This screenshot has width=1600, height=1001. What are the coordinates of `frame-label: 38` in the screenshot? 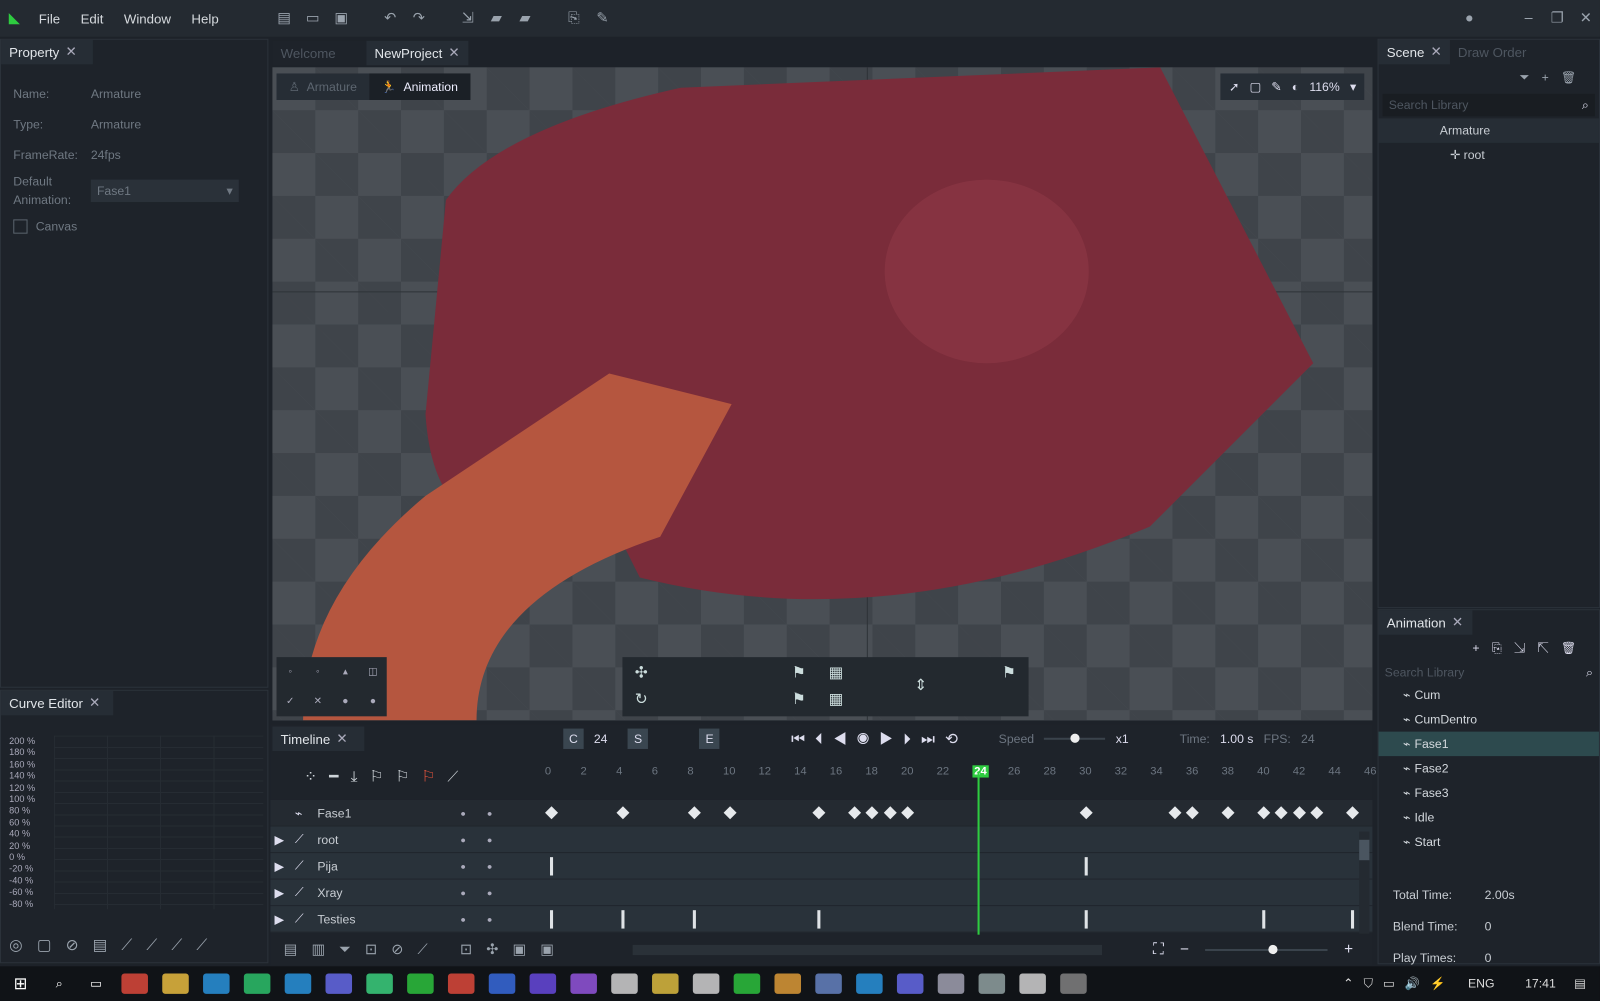 It's located at (1228, 771).